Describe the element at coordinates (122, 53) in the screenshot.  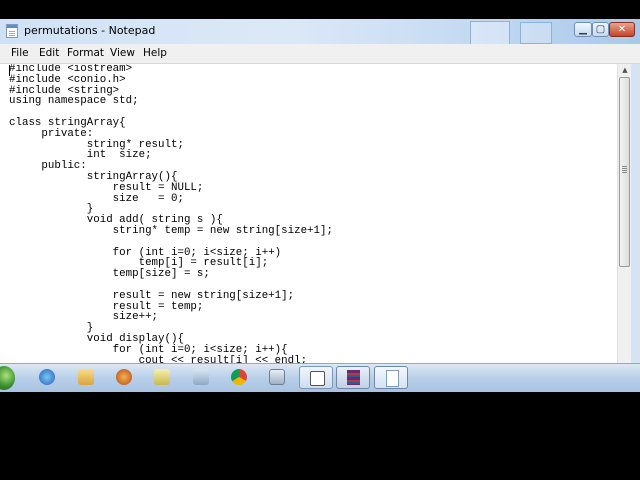
I see `menu-view: View` at that location.